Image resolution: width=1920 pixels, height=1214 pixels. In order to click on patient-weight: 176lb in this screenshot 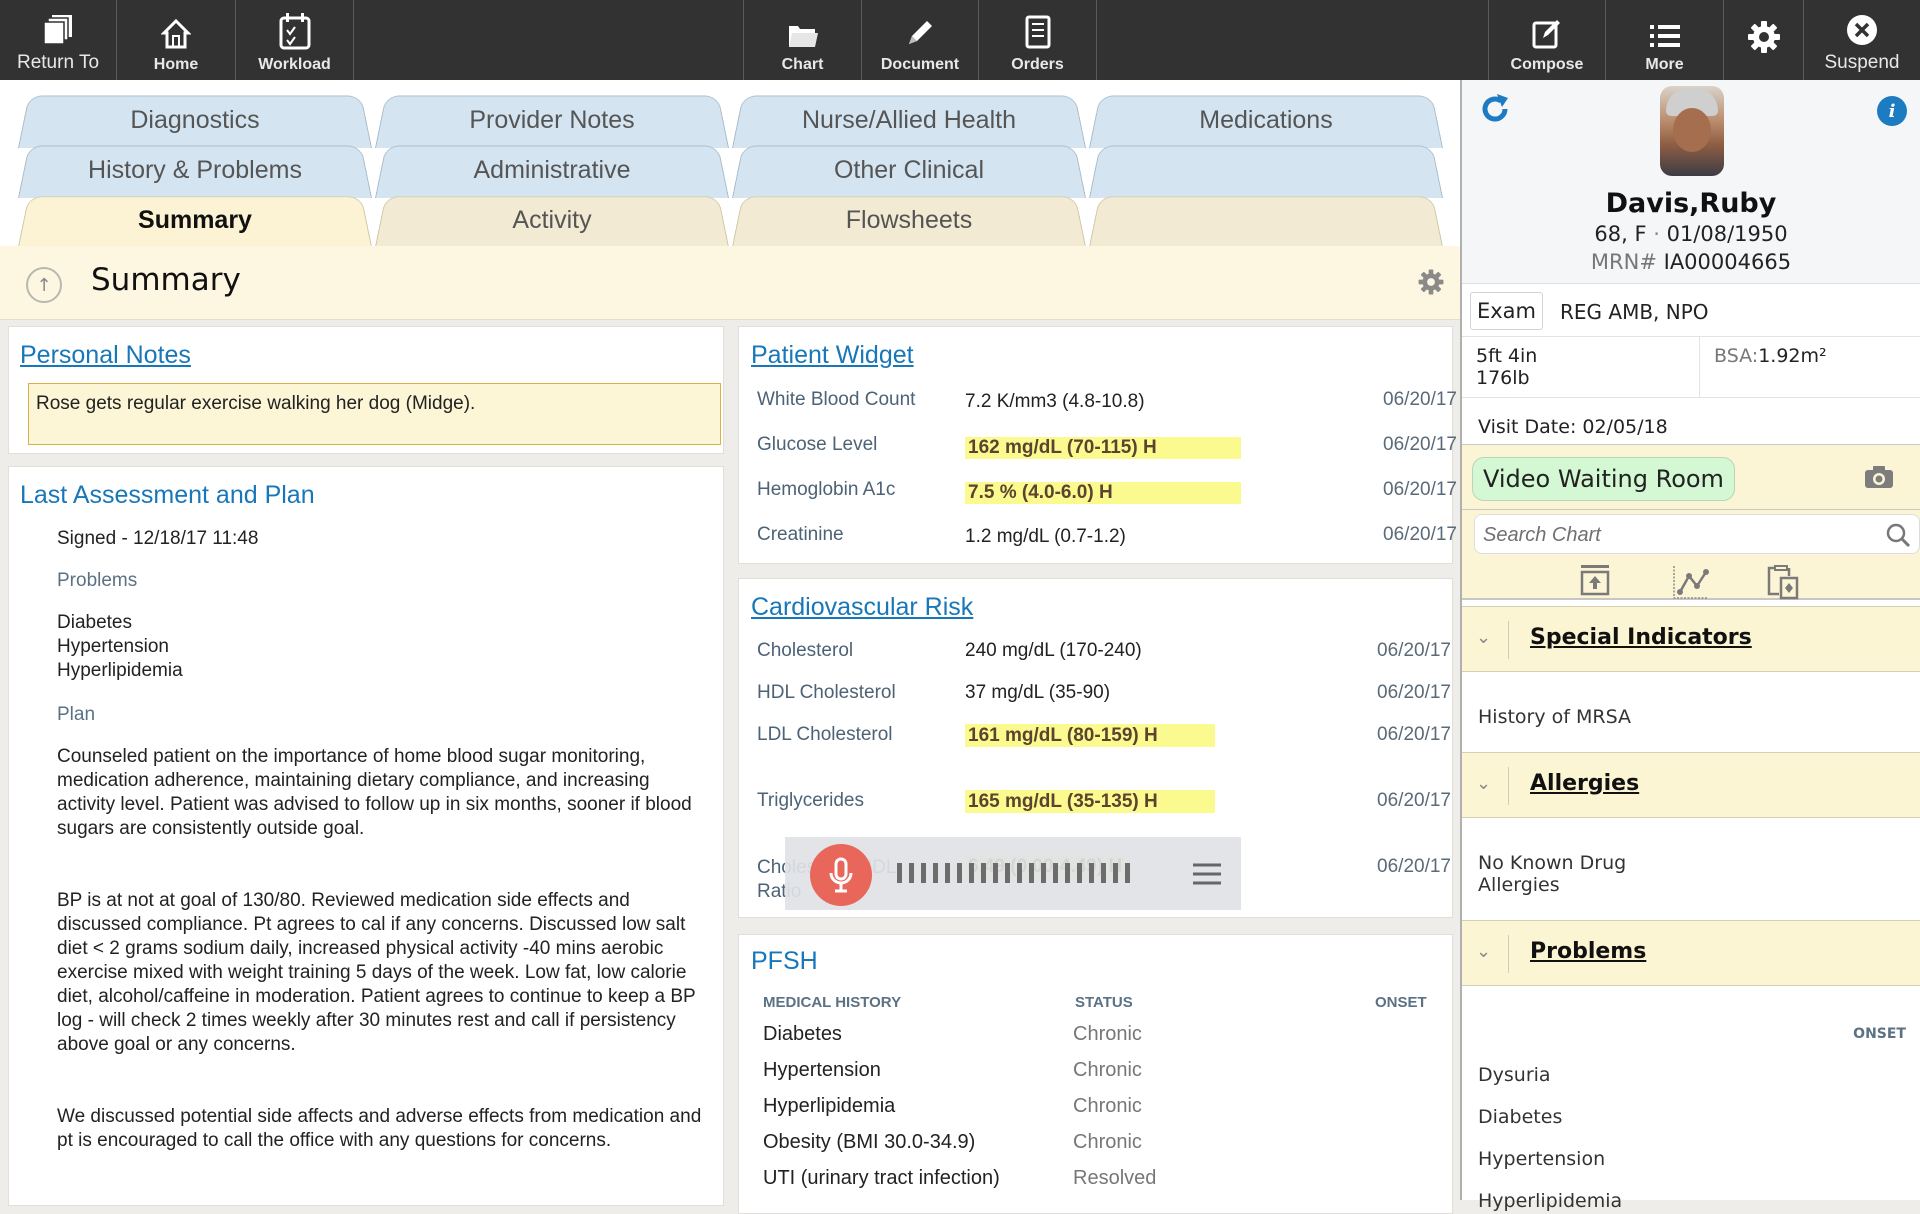, I will do `click(1503, 378)`.